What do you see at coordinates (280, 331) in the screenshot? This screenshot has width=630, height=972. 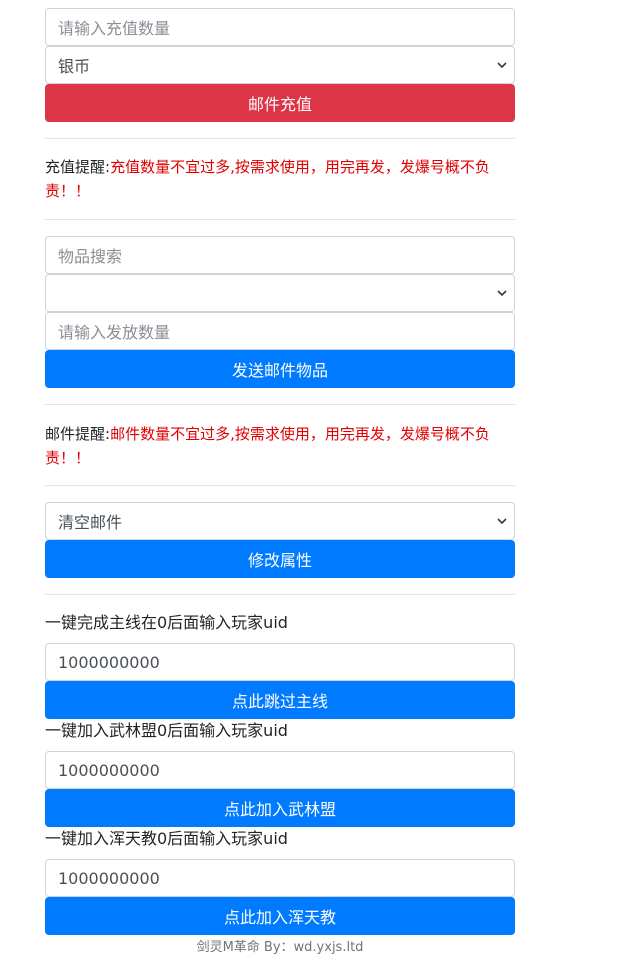 I see `item-quantity-input: 请输入发放数量` at bounding box center [280, 331].